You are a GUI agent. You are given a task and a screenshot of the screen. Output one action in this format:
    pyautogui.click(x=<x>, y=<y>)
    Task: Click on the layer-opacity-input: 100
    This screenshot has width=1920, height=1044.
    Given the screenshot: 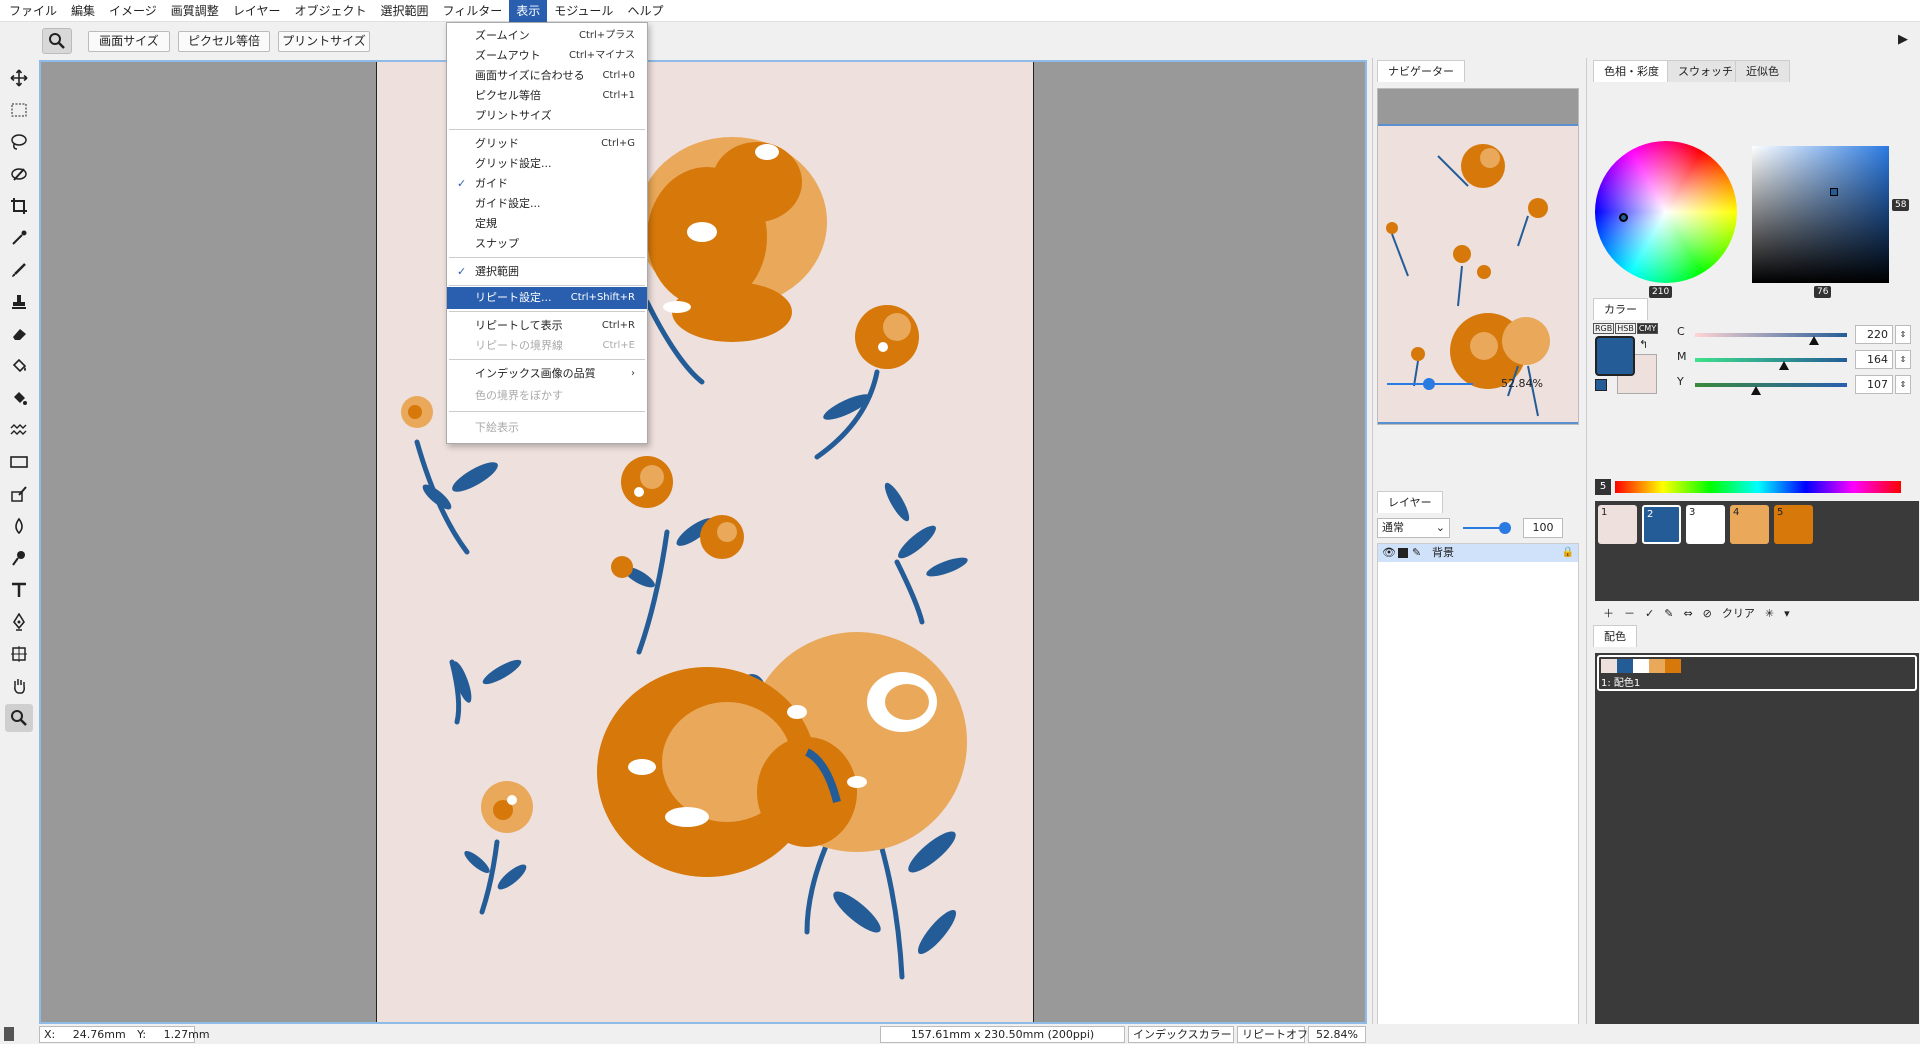 What is the action you would take?
    pyautogui.click(x=1543, y=528)
    